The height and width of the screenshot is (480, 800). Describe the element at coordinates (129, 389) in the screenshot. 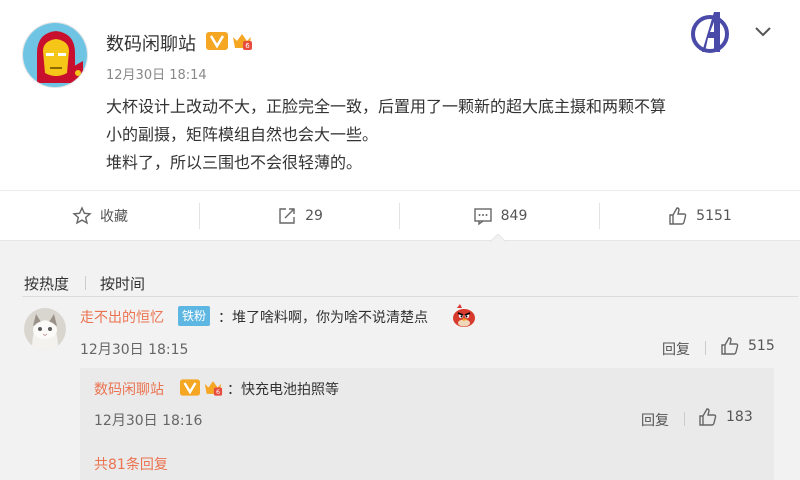

I see `reply-author-name: 数码闲聊站` at that location.